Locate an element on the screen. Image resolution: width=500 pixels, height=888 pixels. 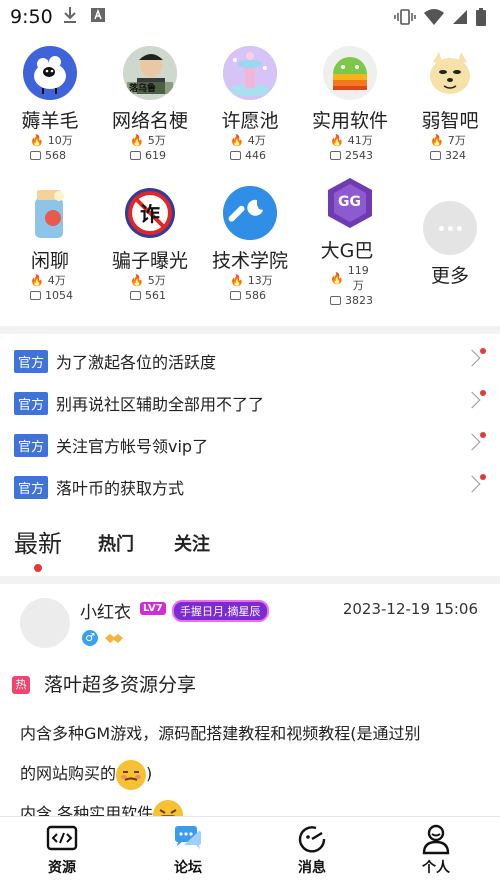
forum-comments: 1054 is located at coordinates (59, 295).